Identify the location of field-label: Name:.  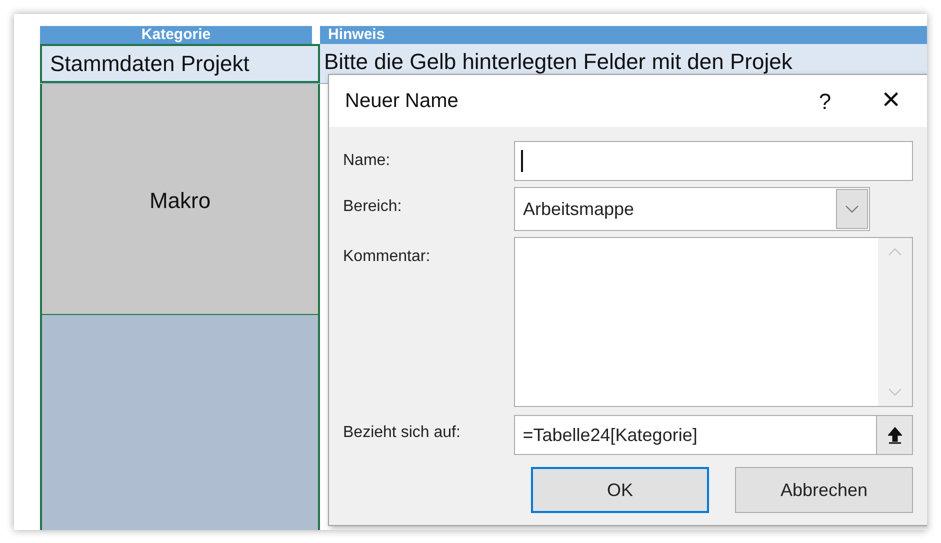
(367, 161).